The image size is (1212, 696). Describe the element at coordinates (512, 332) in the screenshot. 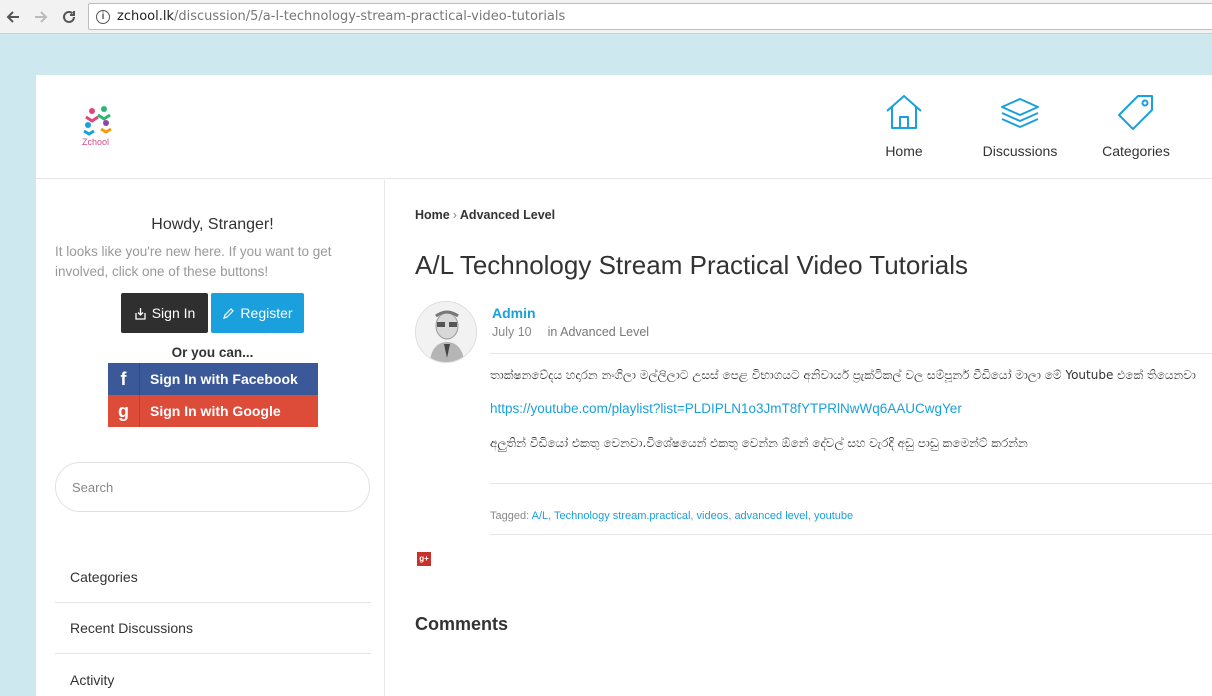

I see `post-date: July 10` at that location.